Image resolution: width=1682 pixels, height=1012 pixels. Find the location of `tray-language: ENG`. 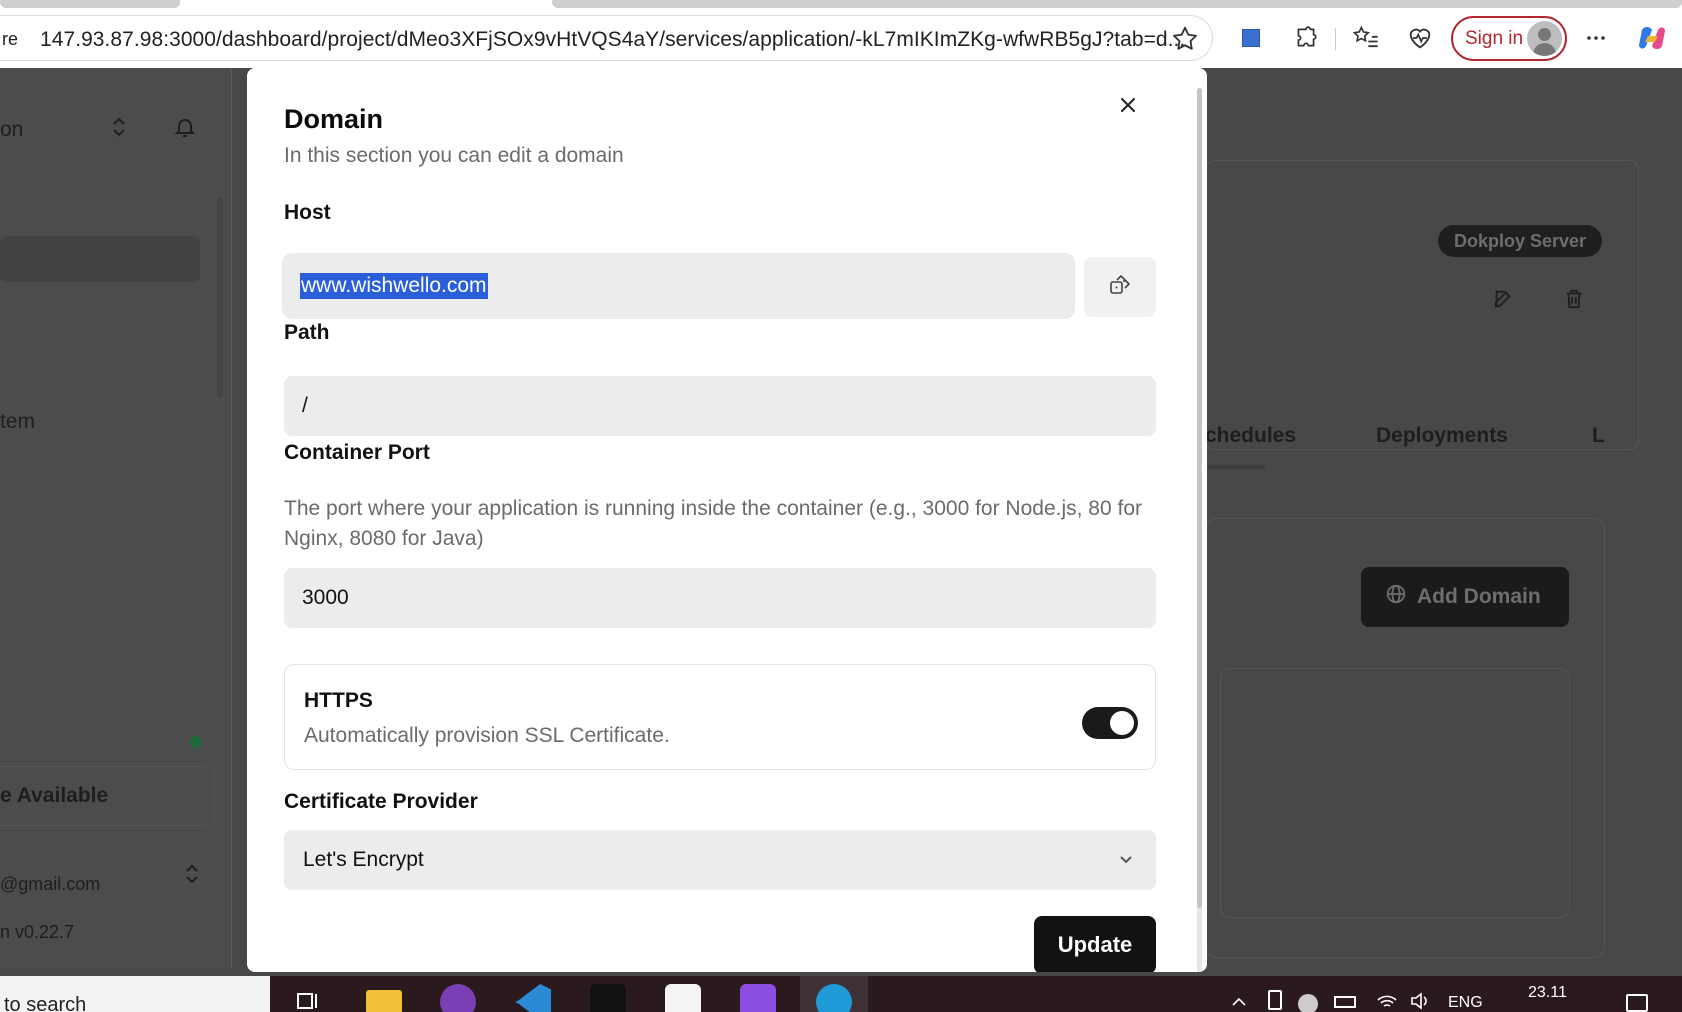

tray-language: ENG is located at coordinates (1465, 1003).